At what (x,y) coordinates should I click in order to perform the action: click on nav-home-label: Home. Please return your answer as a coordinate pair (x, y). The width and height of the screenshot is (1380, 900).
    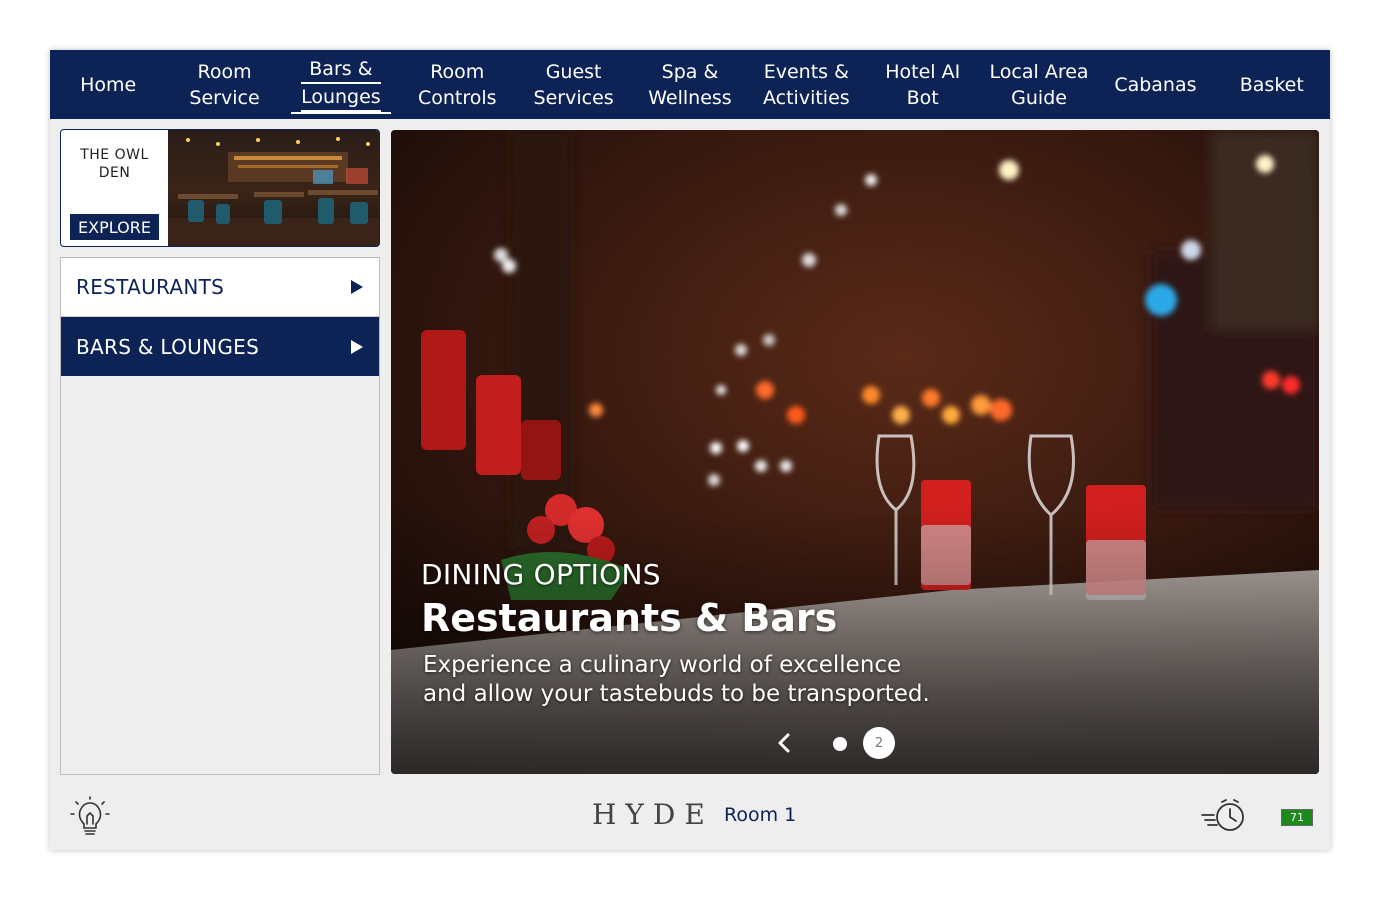
    Looking at the image, I should click on (108, 84).